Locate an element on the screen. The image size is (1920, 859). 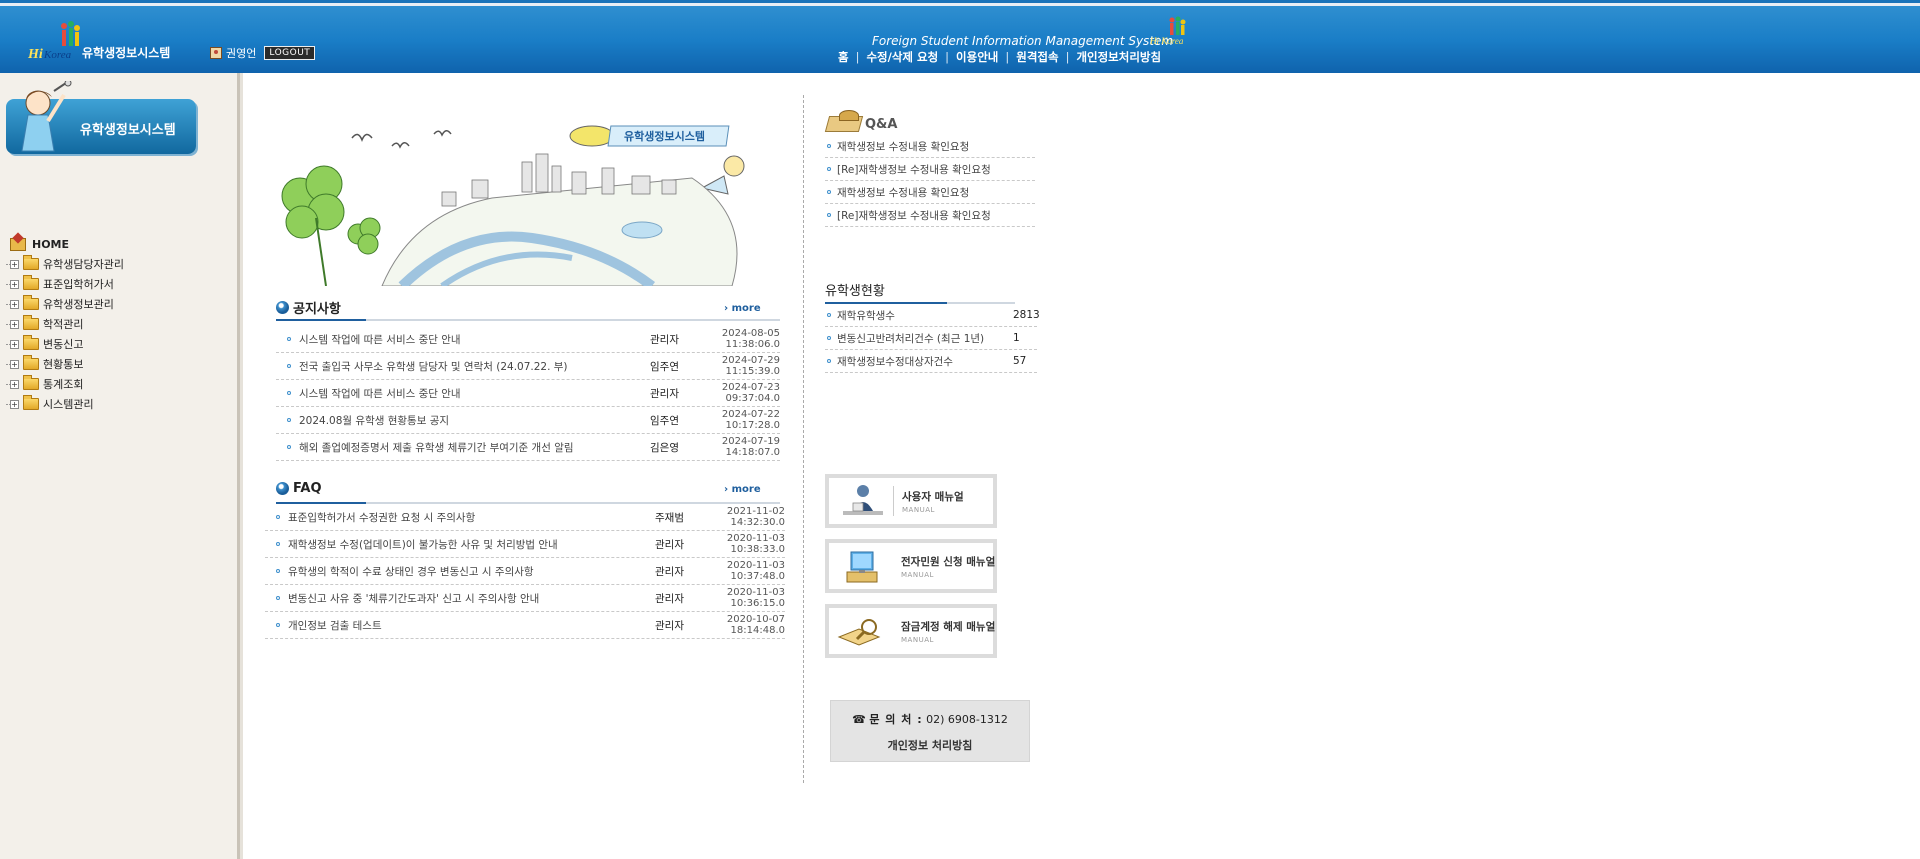
faq-row-datetime: 2020-11-03 10:37:48.0 is located at coordinates (751, 571).